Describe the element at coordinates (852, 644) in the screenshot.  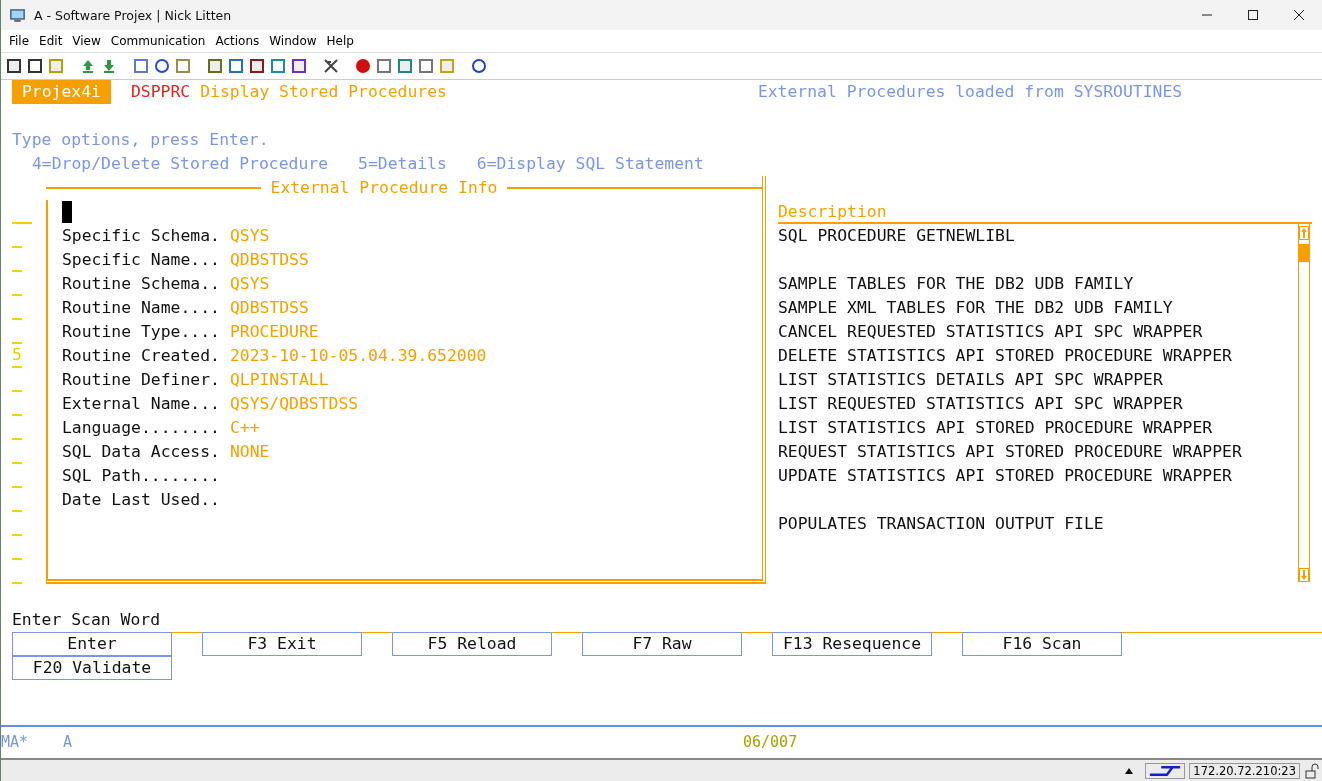
I see `function-key-button: F13 Resequence` at that location.